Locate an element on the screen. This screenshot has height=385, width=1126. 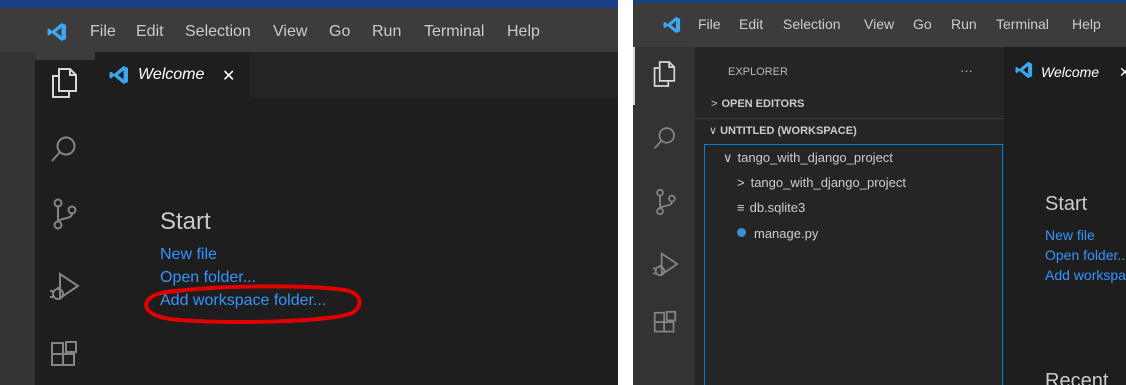
tree-item-subfolder: > tango_with_django_project is located at coordinates (821, 182).